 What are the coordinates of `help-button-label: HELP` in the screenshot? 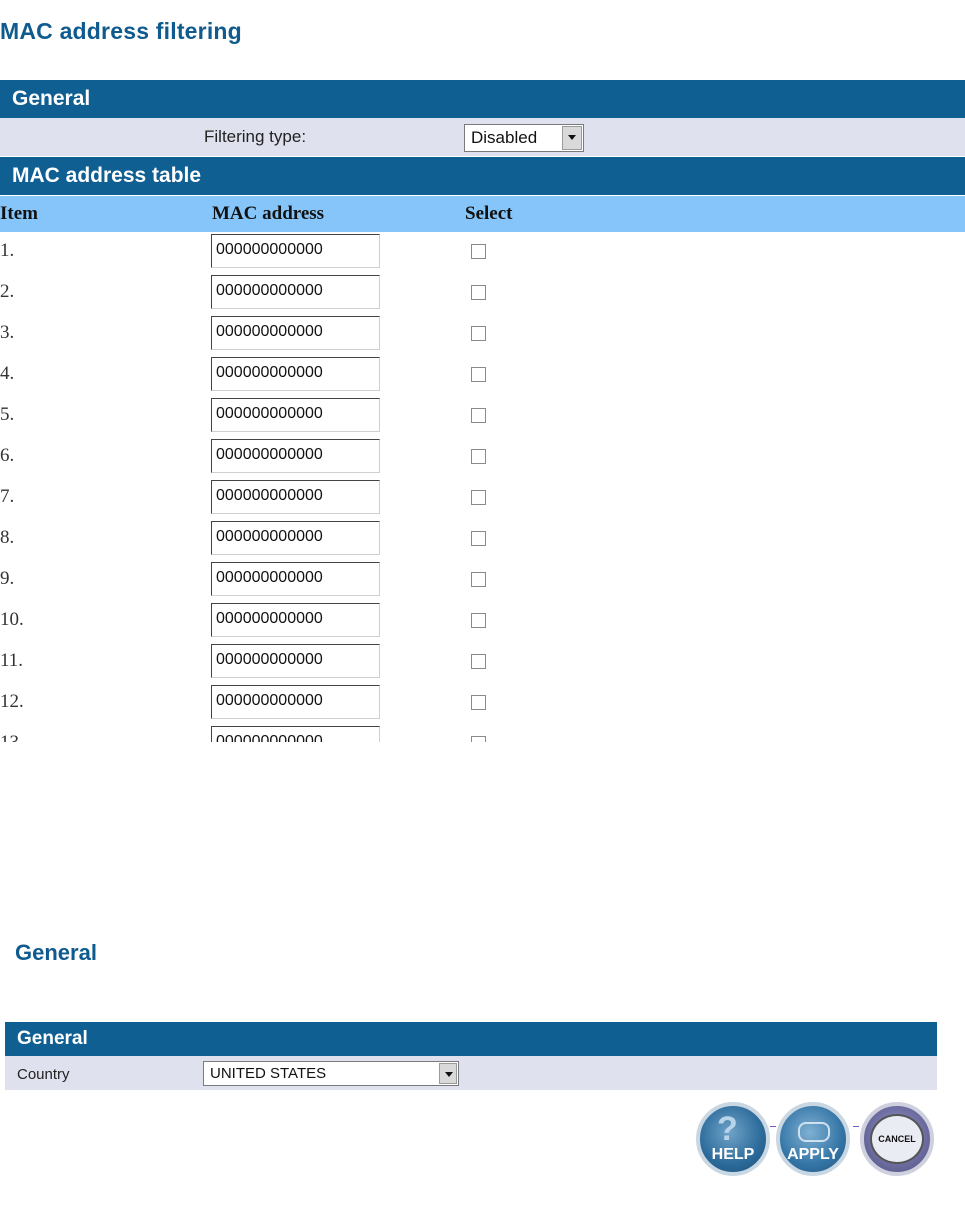 It's located at (733, 1154).